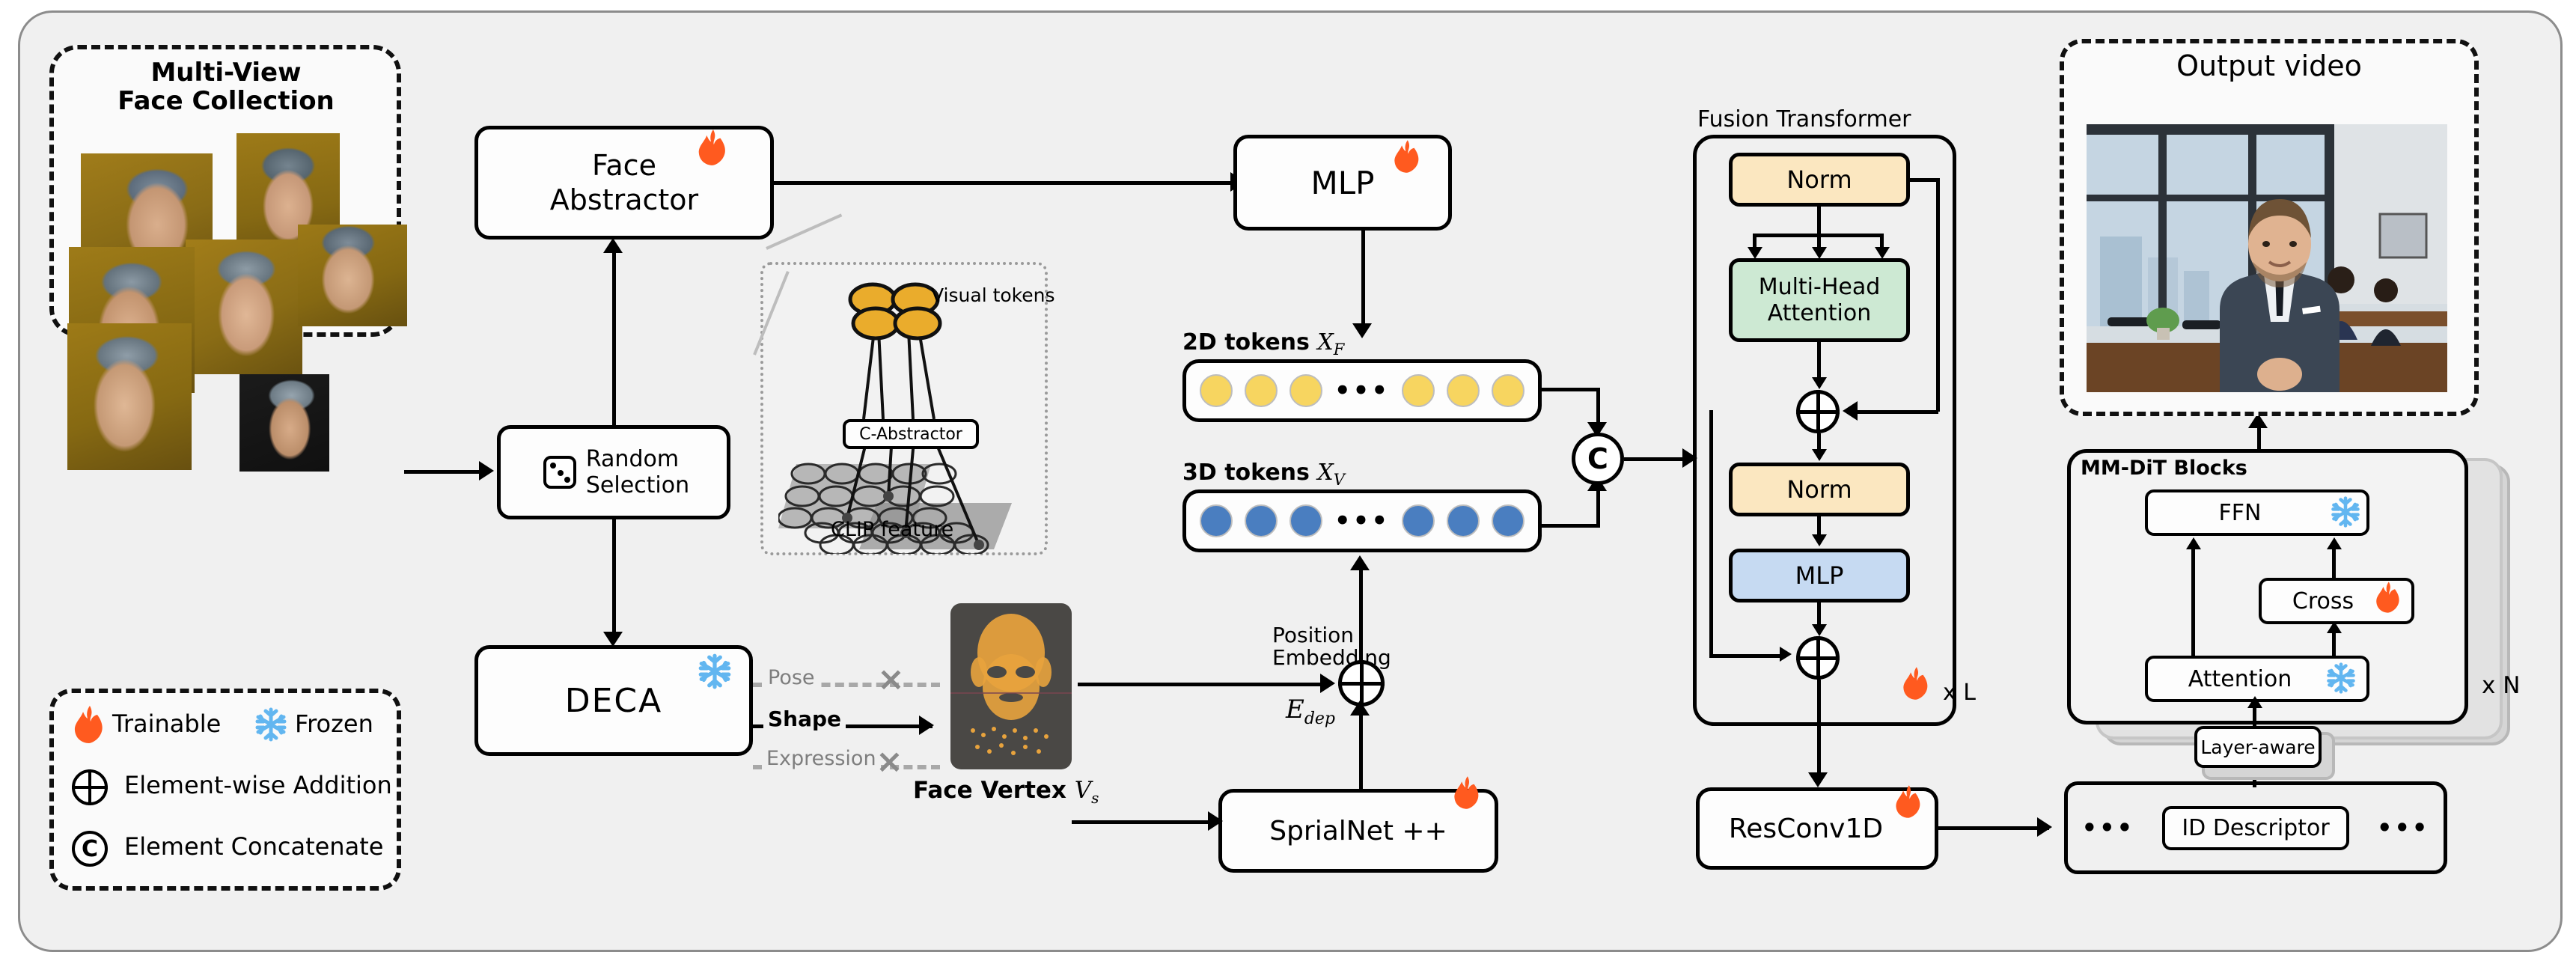 Image resolution: width=2576 pixels, height=961 pixels. I want to click on tokens-3d-label: 3D tokens XV, so click(1263, 475).